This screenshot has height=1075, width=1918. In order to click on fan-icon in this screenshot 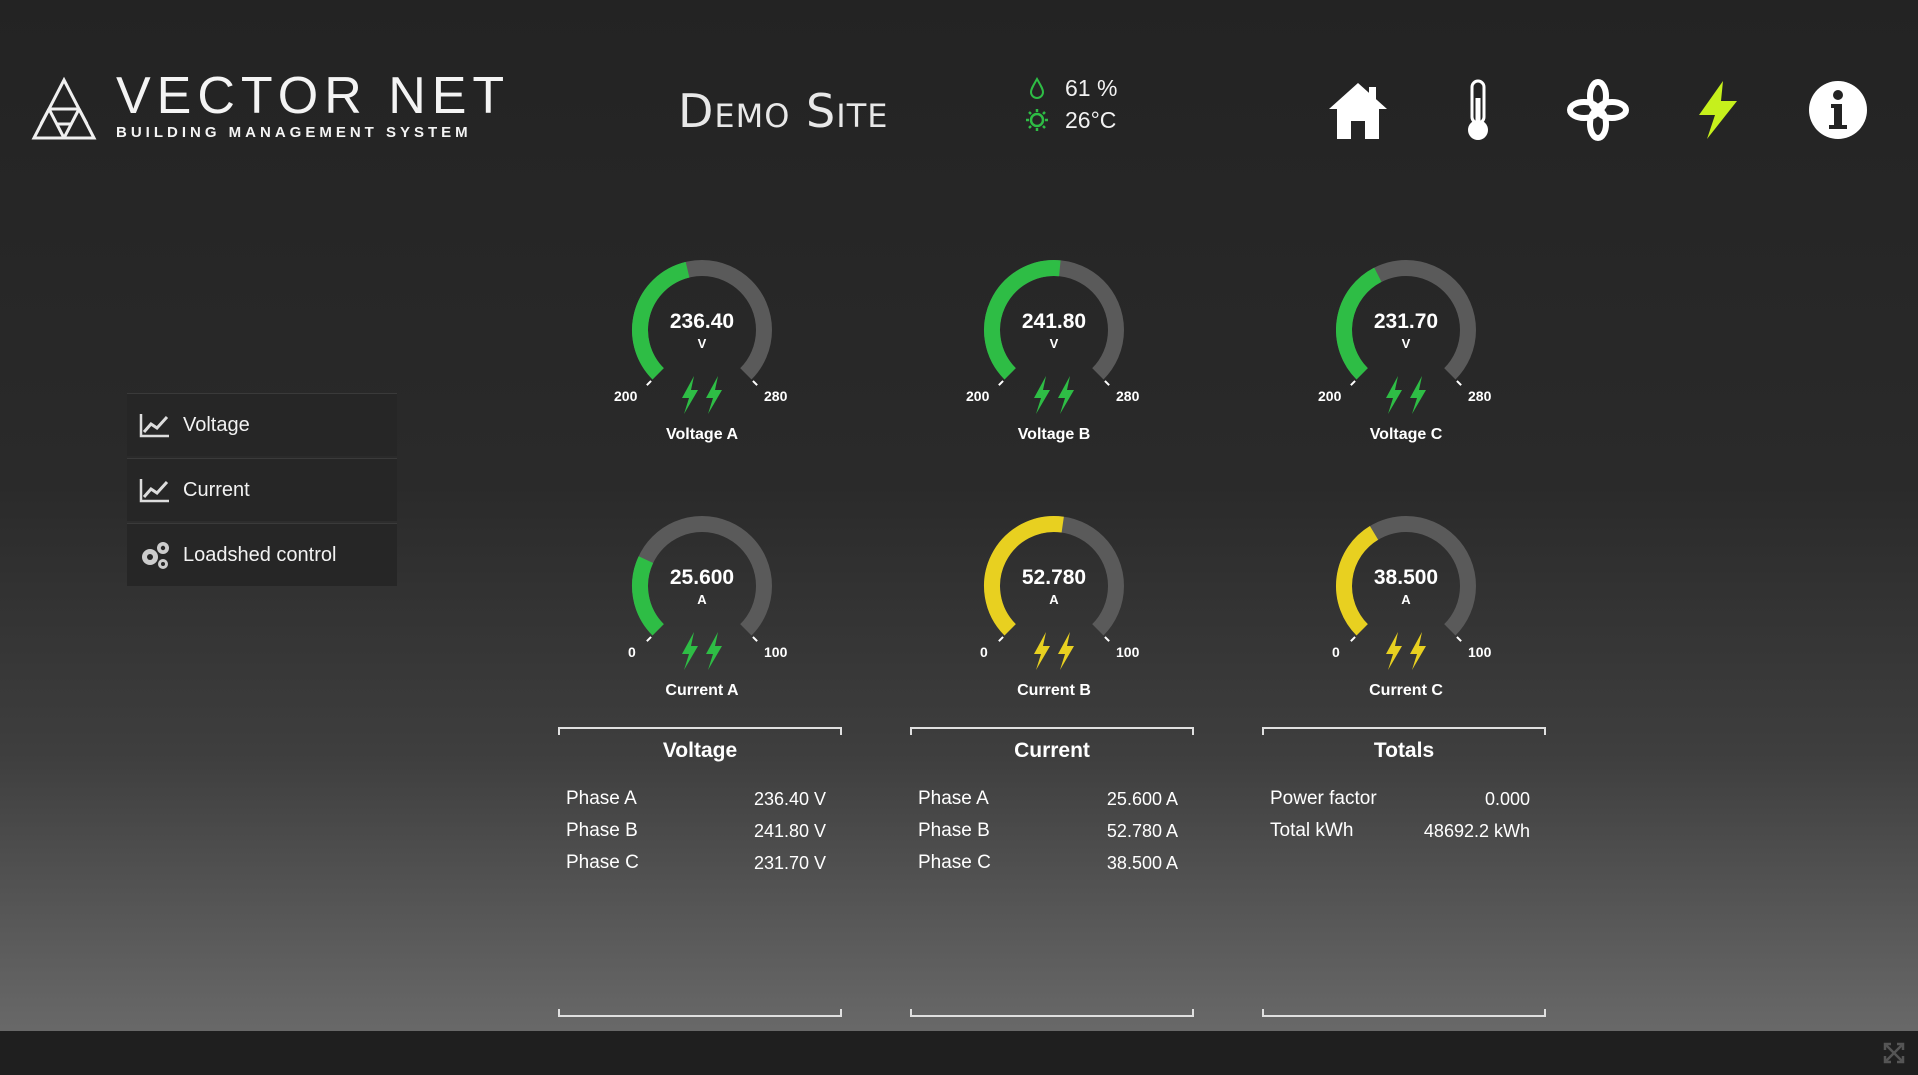, I will do `click(1598, 110)`.